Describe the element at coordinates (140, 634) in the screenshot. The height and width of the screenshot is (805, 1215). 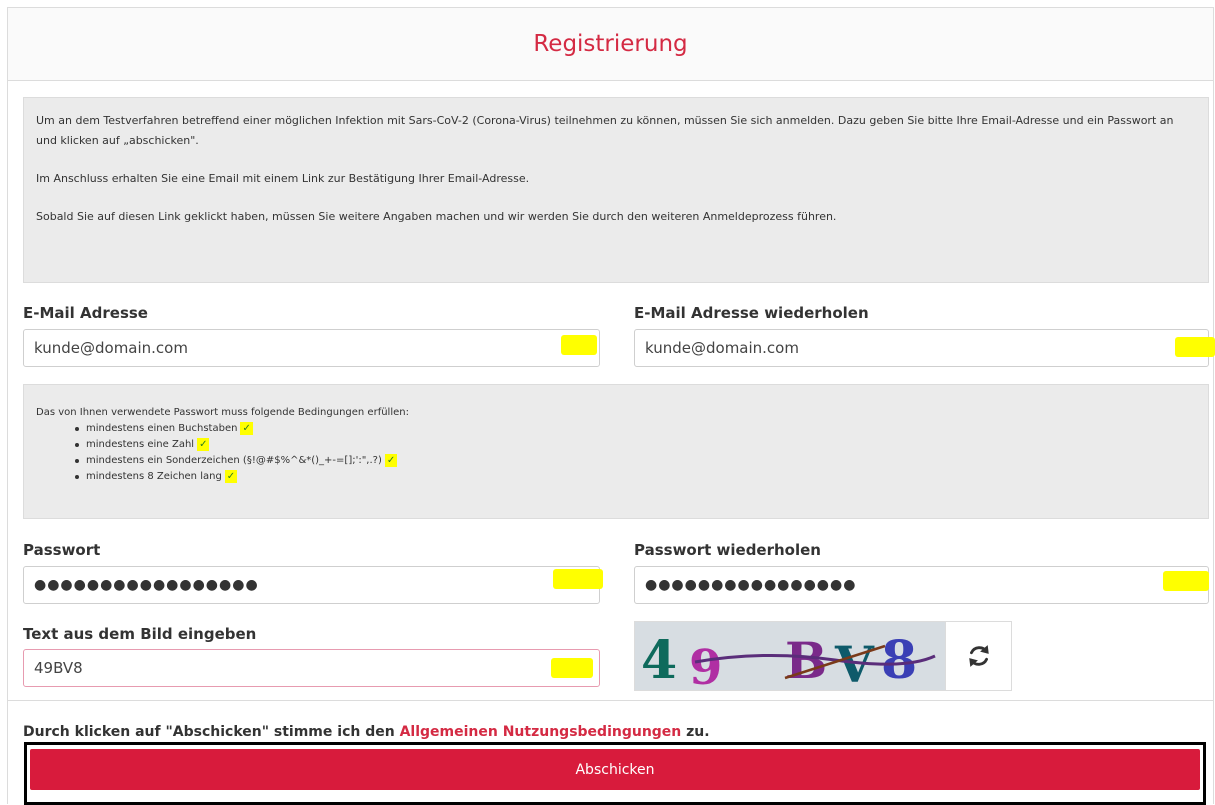
I see `captcha-label: Text aus dem Bild eingeben` at that location.